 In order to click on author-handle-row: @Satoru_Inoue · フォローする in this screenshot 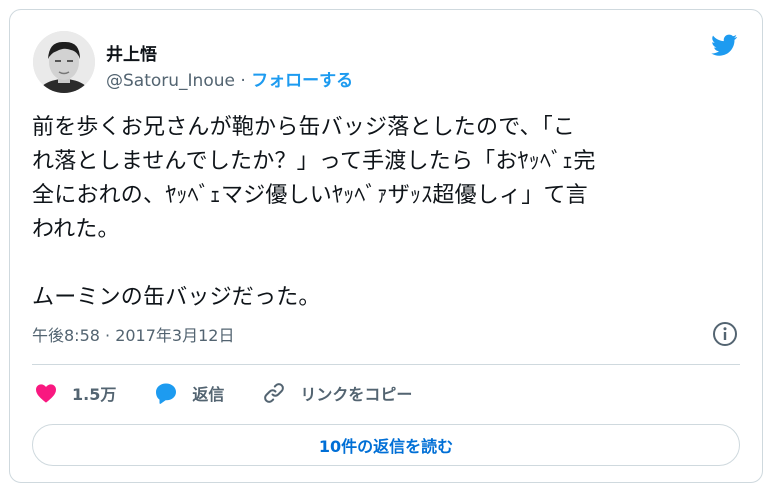, I will do `click(229, 78)`.